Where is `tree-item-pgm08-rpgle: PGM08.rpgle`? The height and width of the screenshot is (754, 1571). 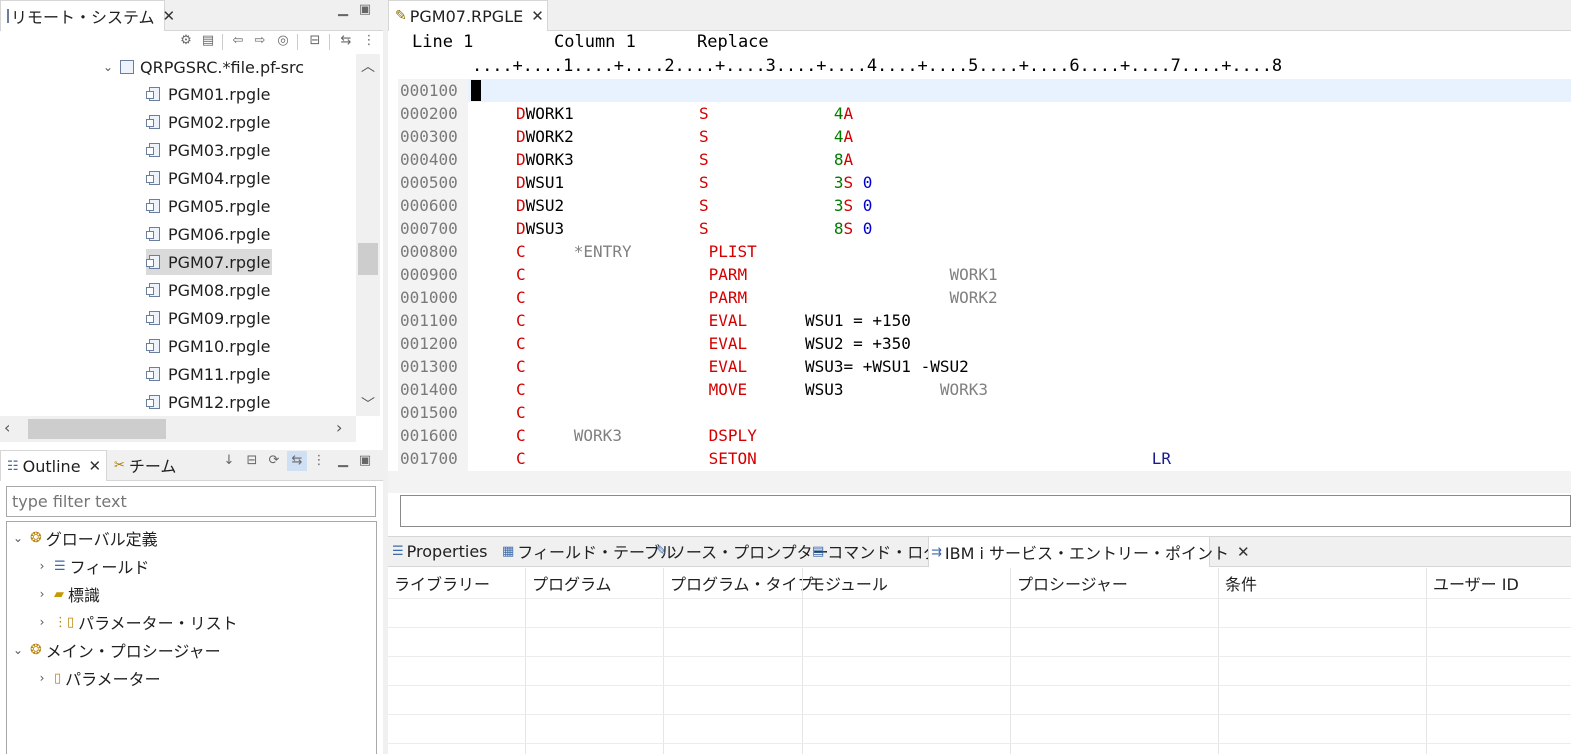
tree-item-pgm08-rpgle: PGM08.rpgle is located at coordinates (209, 290).